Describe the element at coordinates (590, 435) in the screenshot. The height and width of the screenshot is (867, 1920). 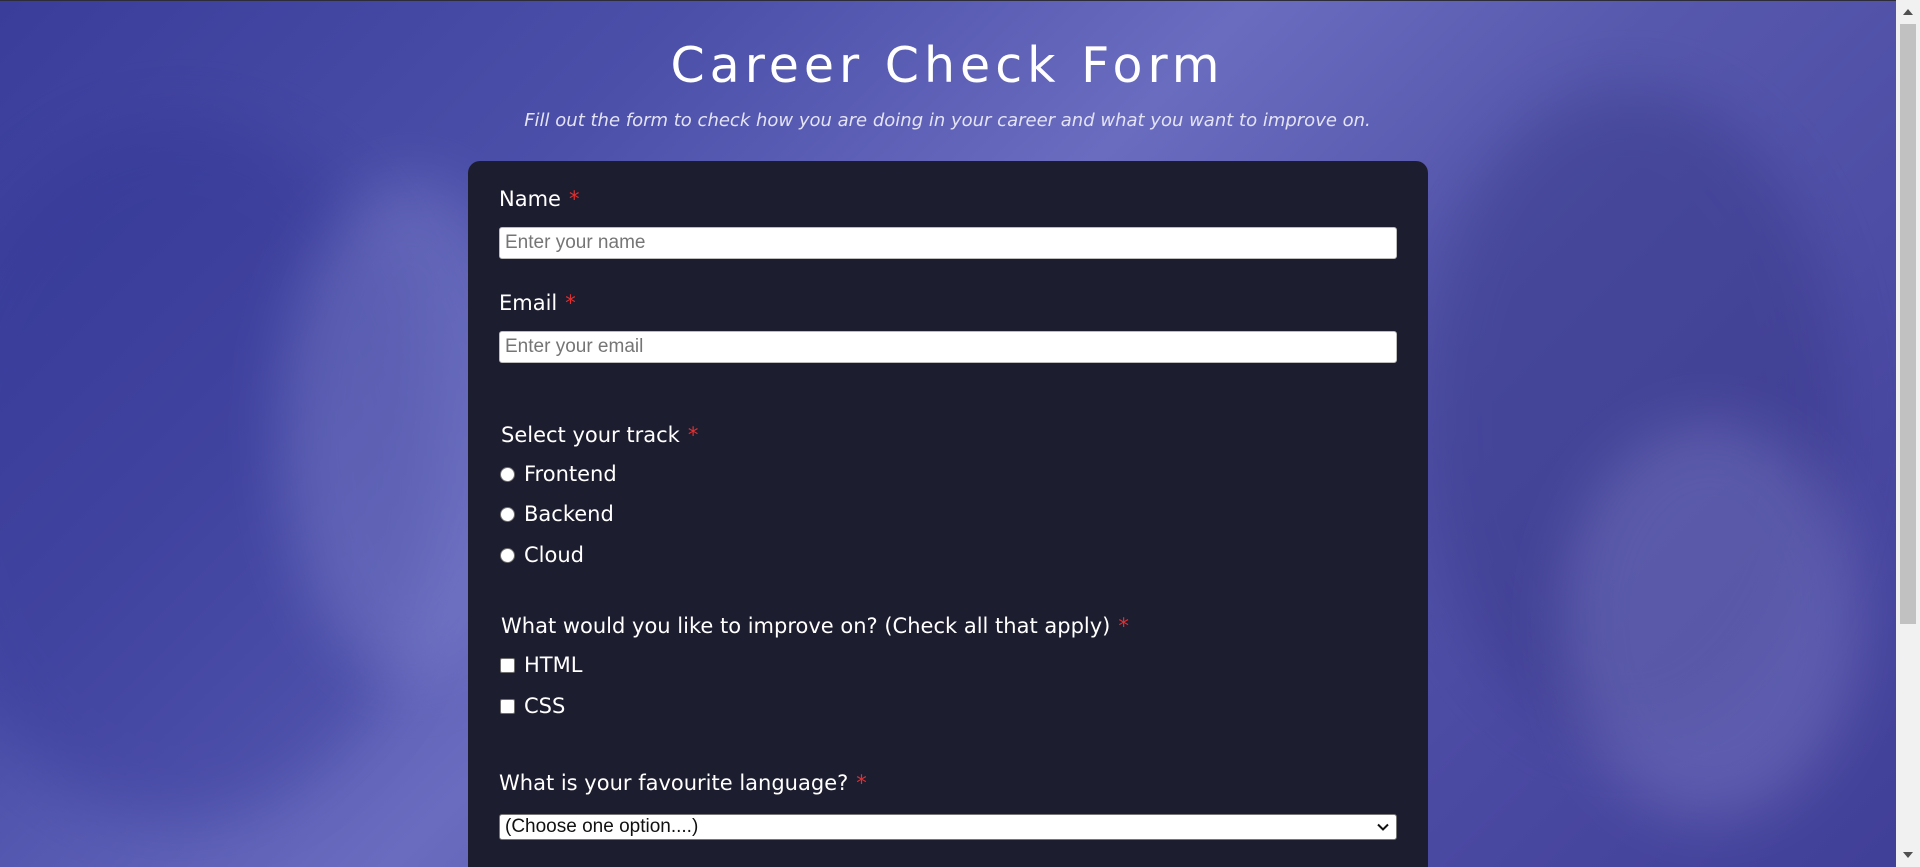
I see `track-label-text: Select your track` at that location.